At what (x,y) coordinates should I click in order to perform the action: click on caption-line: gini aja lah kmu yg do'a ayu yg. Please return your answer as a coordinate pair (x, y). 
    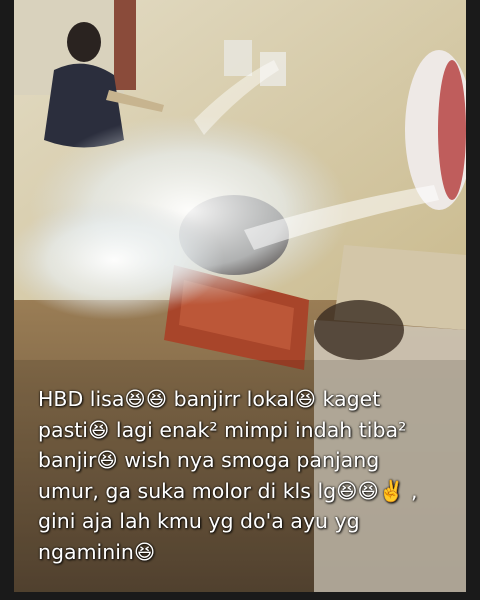
    Looking at the image, I should click on (199, 521).